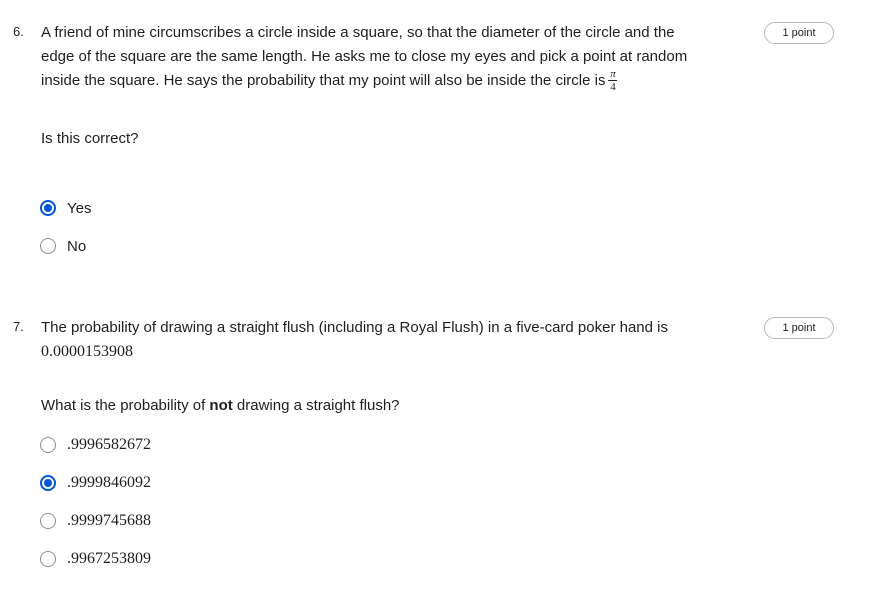 The height and width of the screenshot is (607, 883). I want to click on option-label: .9967253809, so click(109, 558).